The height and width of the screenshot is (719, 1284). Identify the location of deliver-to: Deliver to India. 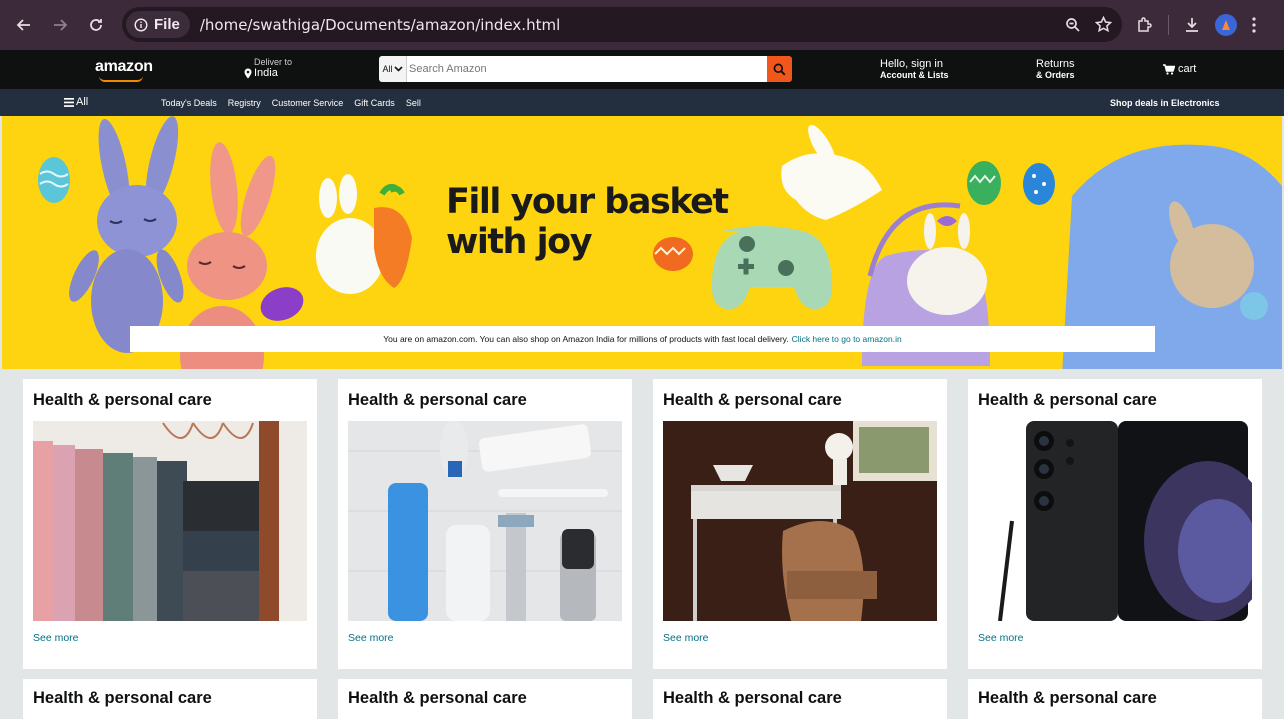
(268, 68).